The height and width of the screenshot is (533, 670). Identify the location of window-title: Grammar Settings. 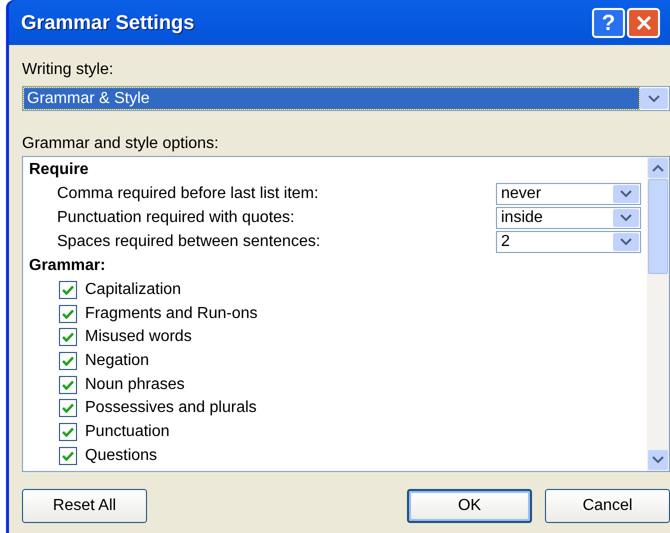
(108, 23).